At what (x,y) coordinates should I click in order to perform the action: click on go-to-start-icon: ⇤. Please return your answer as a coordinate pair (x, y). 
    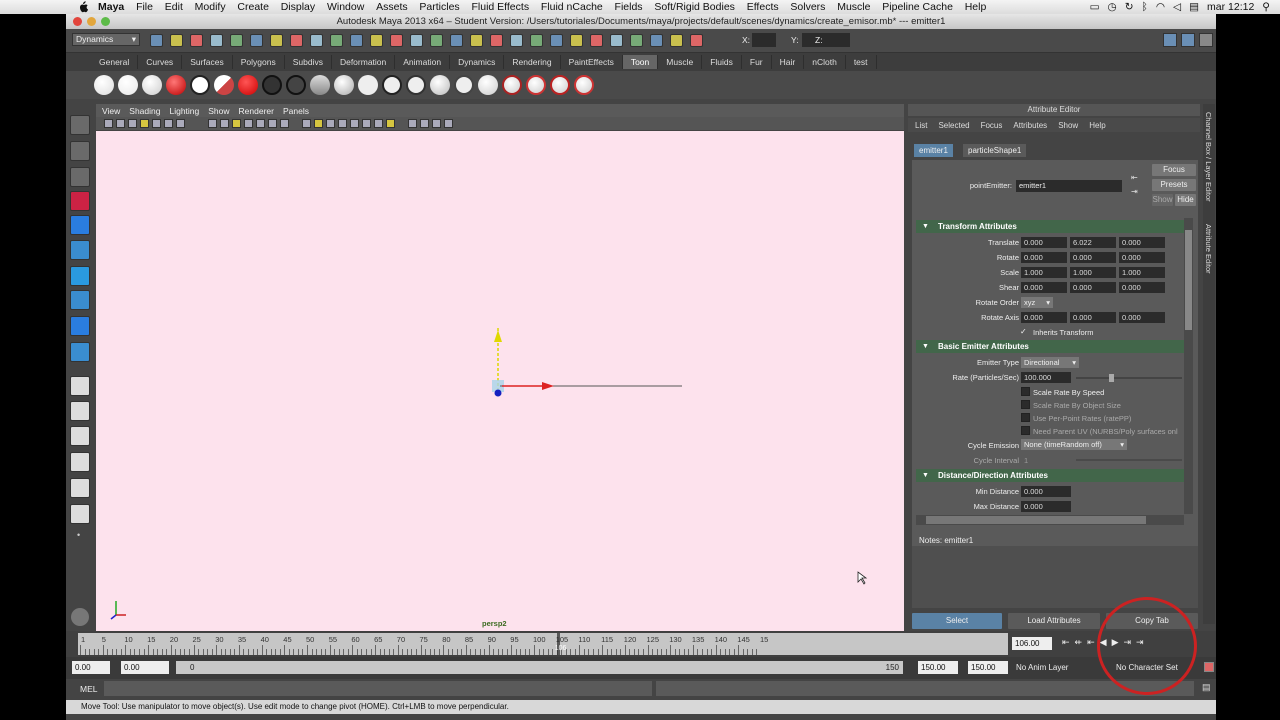
    Looking at the image, I should click on (1068, 642).